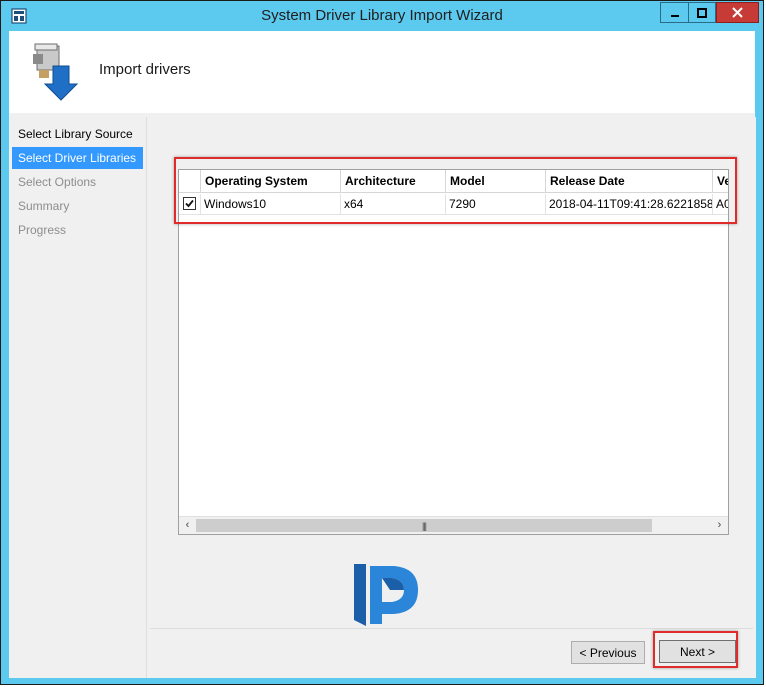  I want to click on driver-import-icon, so click(56, 72).